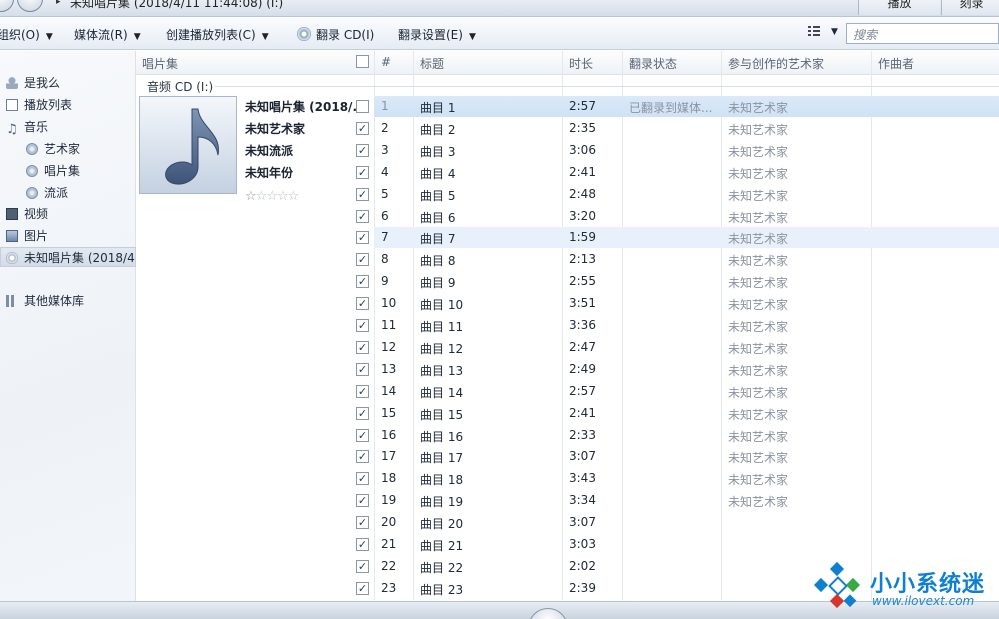 The width and height of the screenshot is (999, 619). I want to click on search-input: 搜索, so click(922, 33).